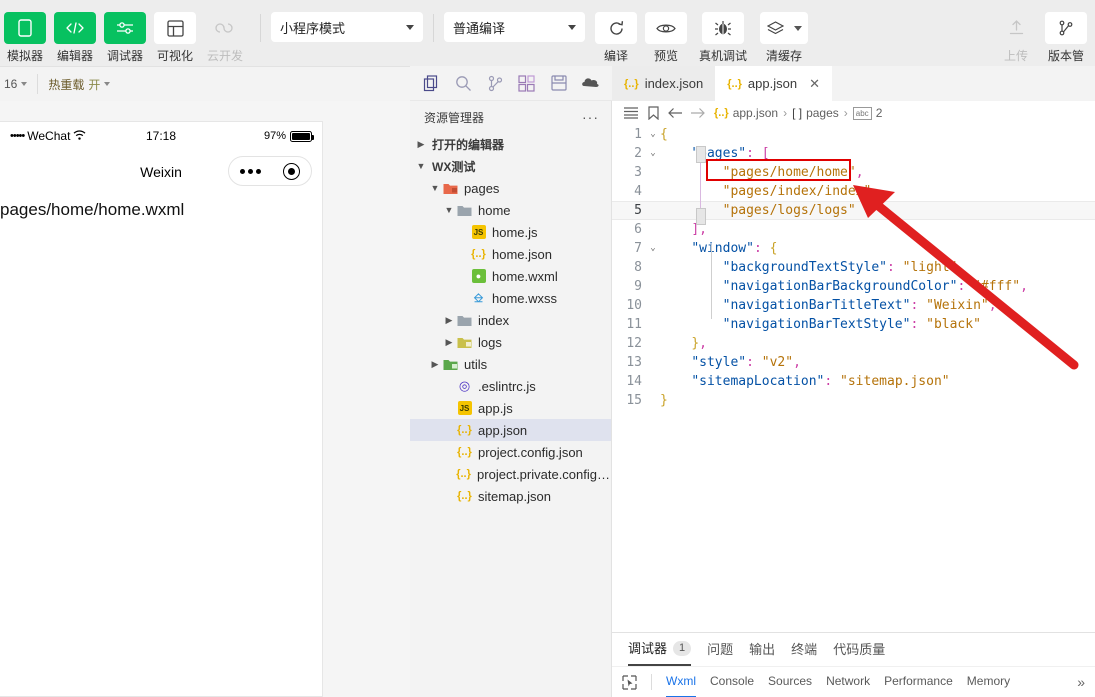 Image resolution: width=1095 pixels, height=697 pixels. I want to click on tree-file-row: JS app.js, so click(510, 408).